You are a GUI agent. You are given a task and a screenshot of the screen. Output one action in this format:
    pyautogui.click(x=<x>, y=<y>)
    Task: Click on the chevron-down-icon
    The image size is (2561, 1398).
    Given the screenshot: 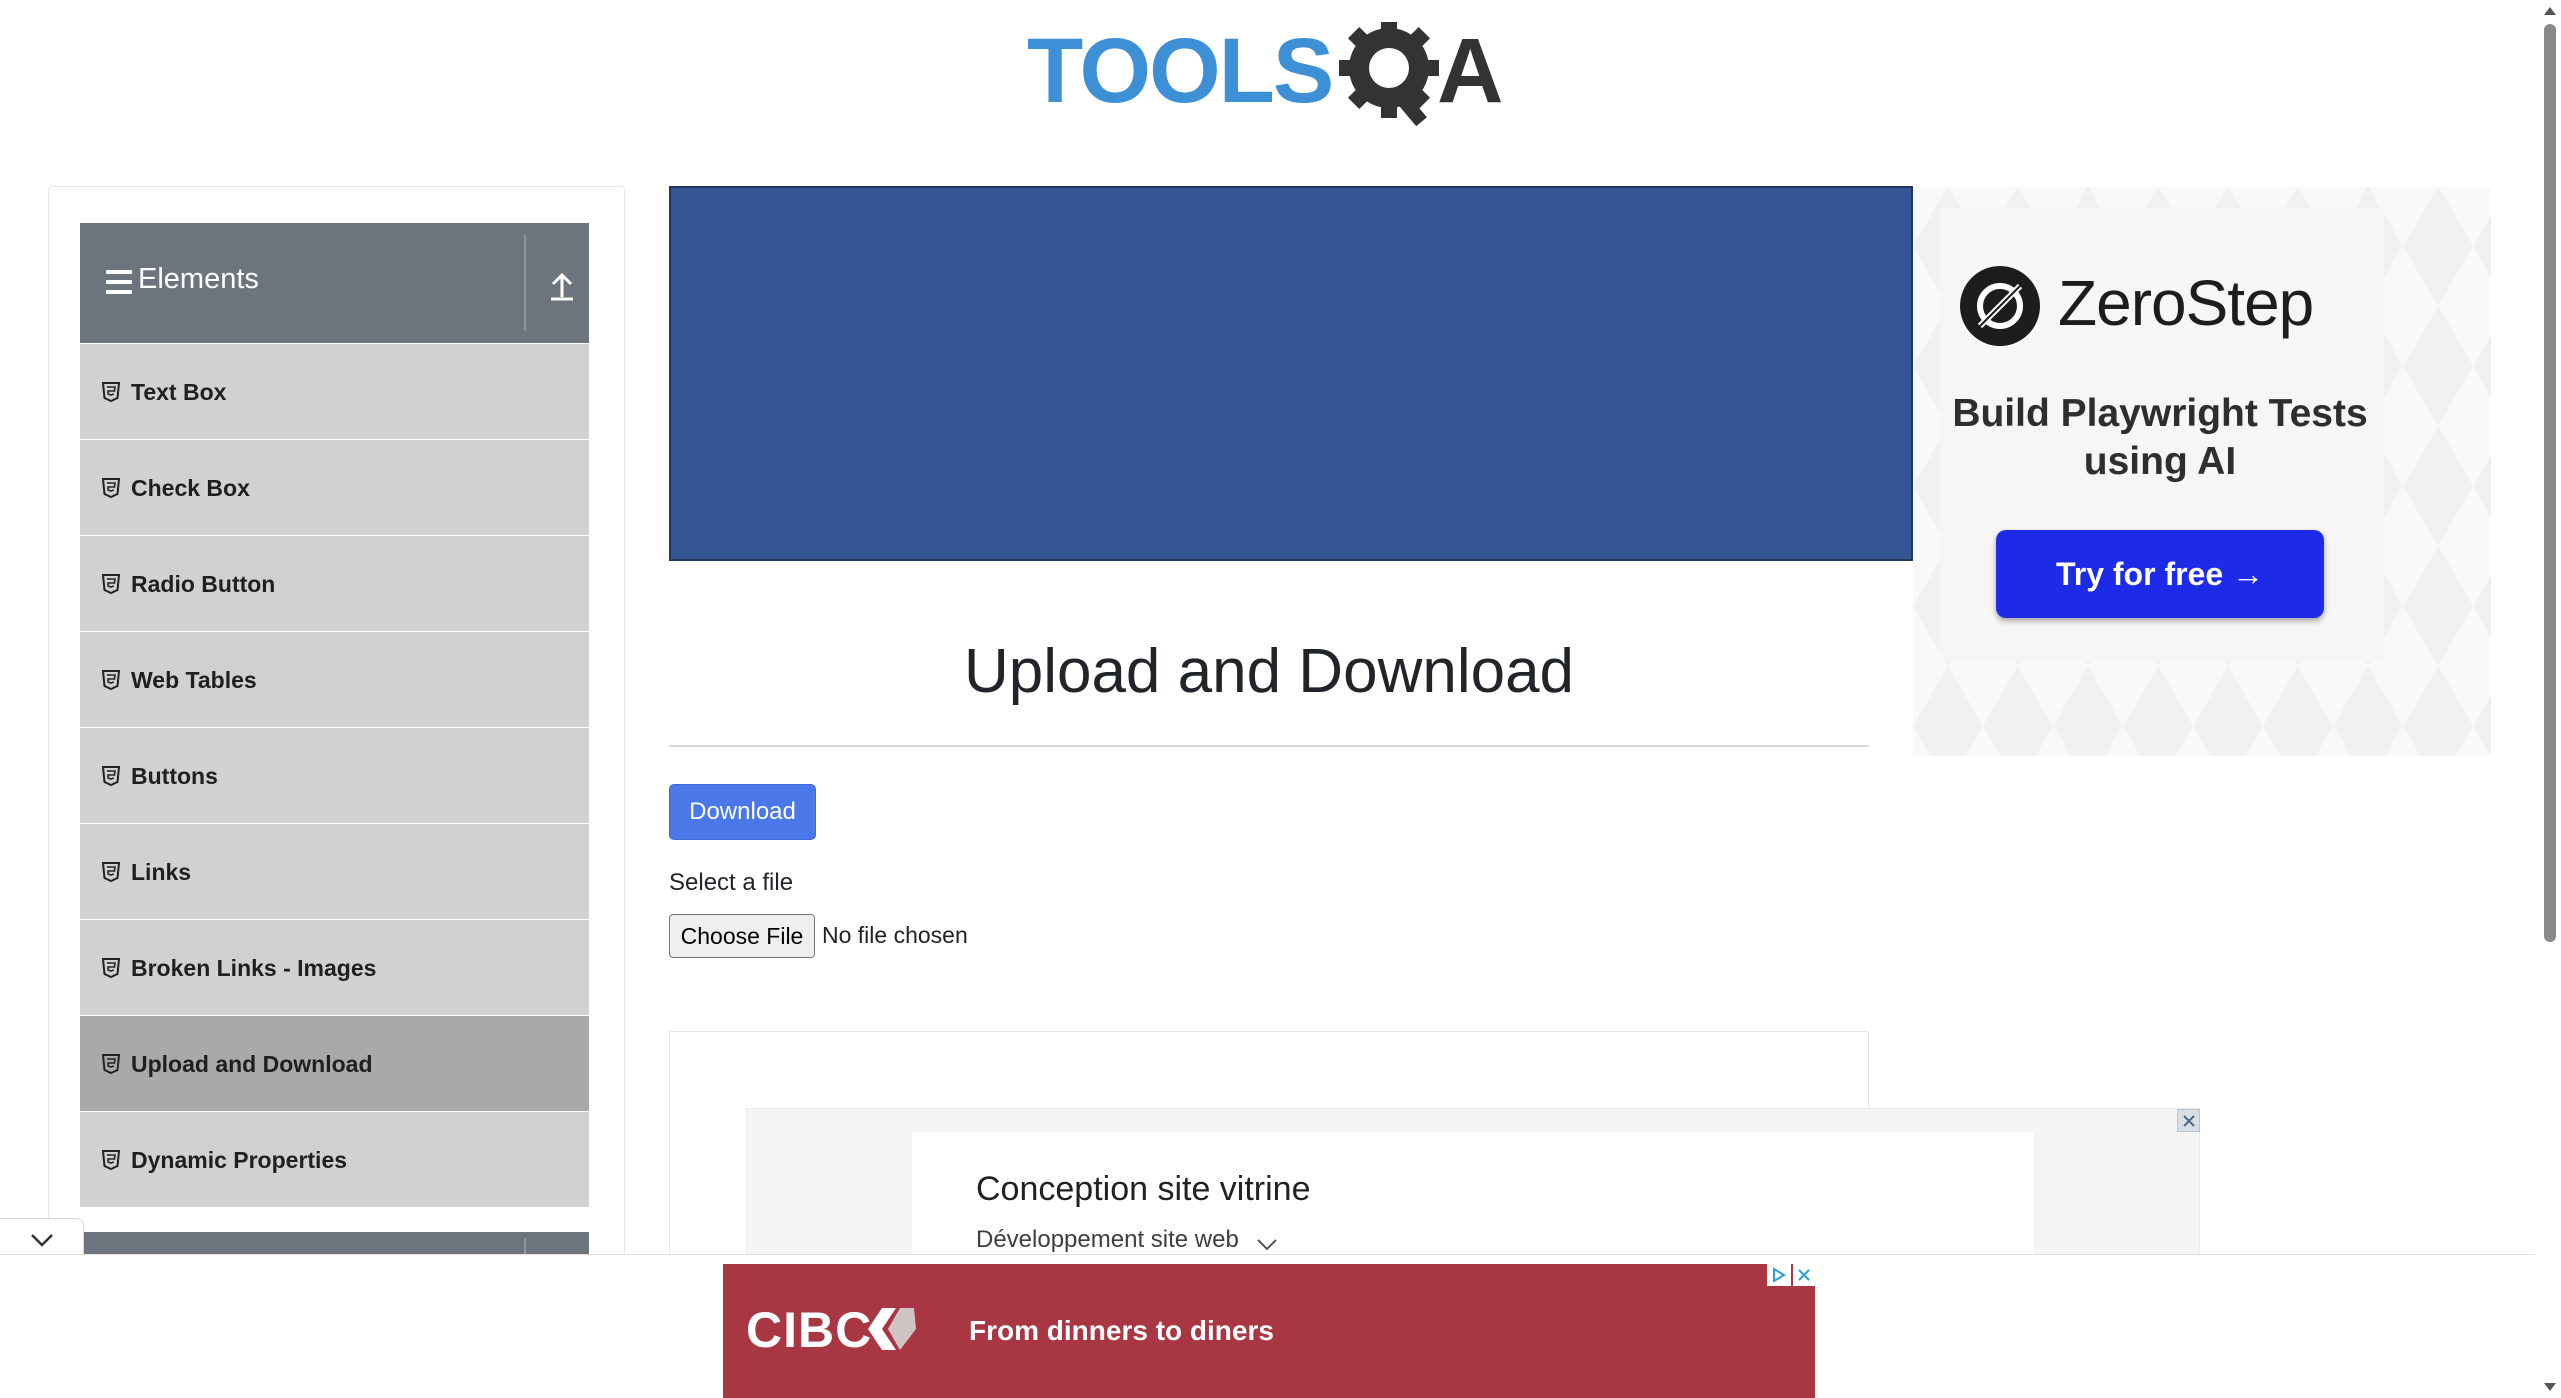 What is the action you would take?
    pyautogui.click(x=1267, y=1245)
    